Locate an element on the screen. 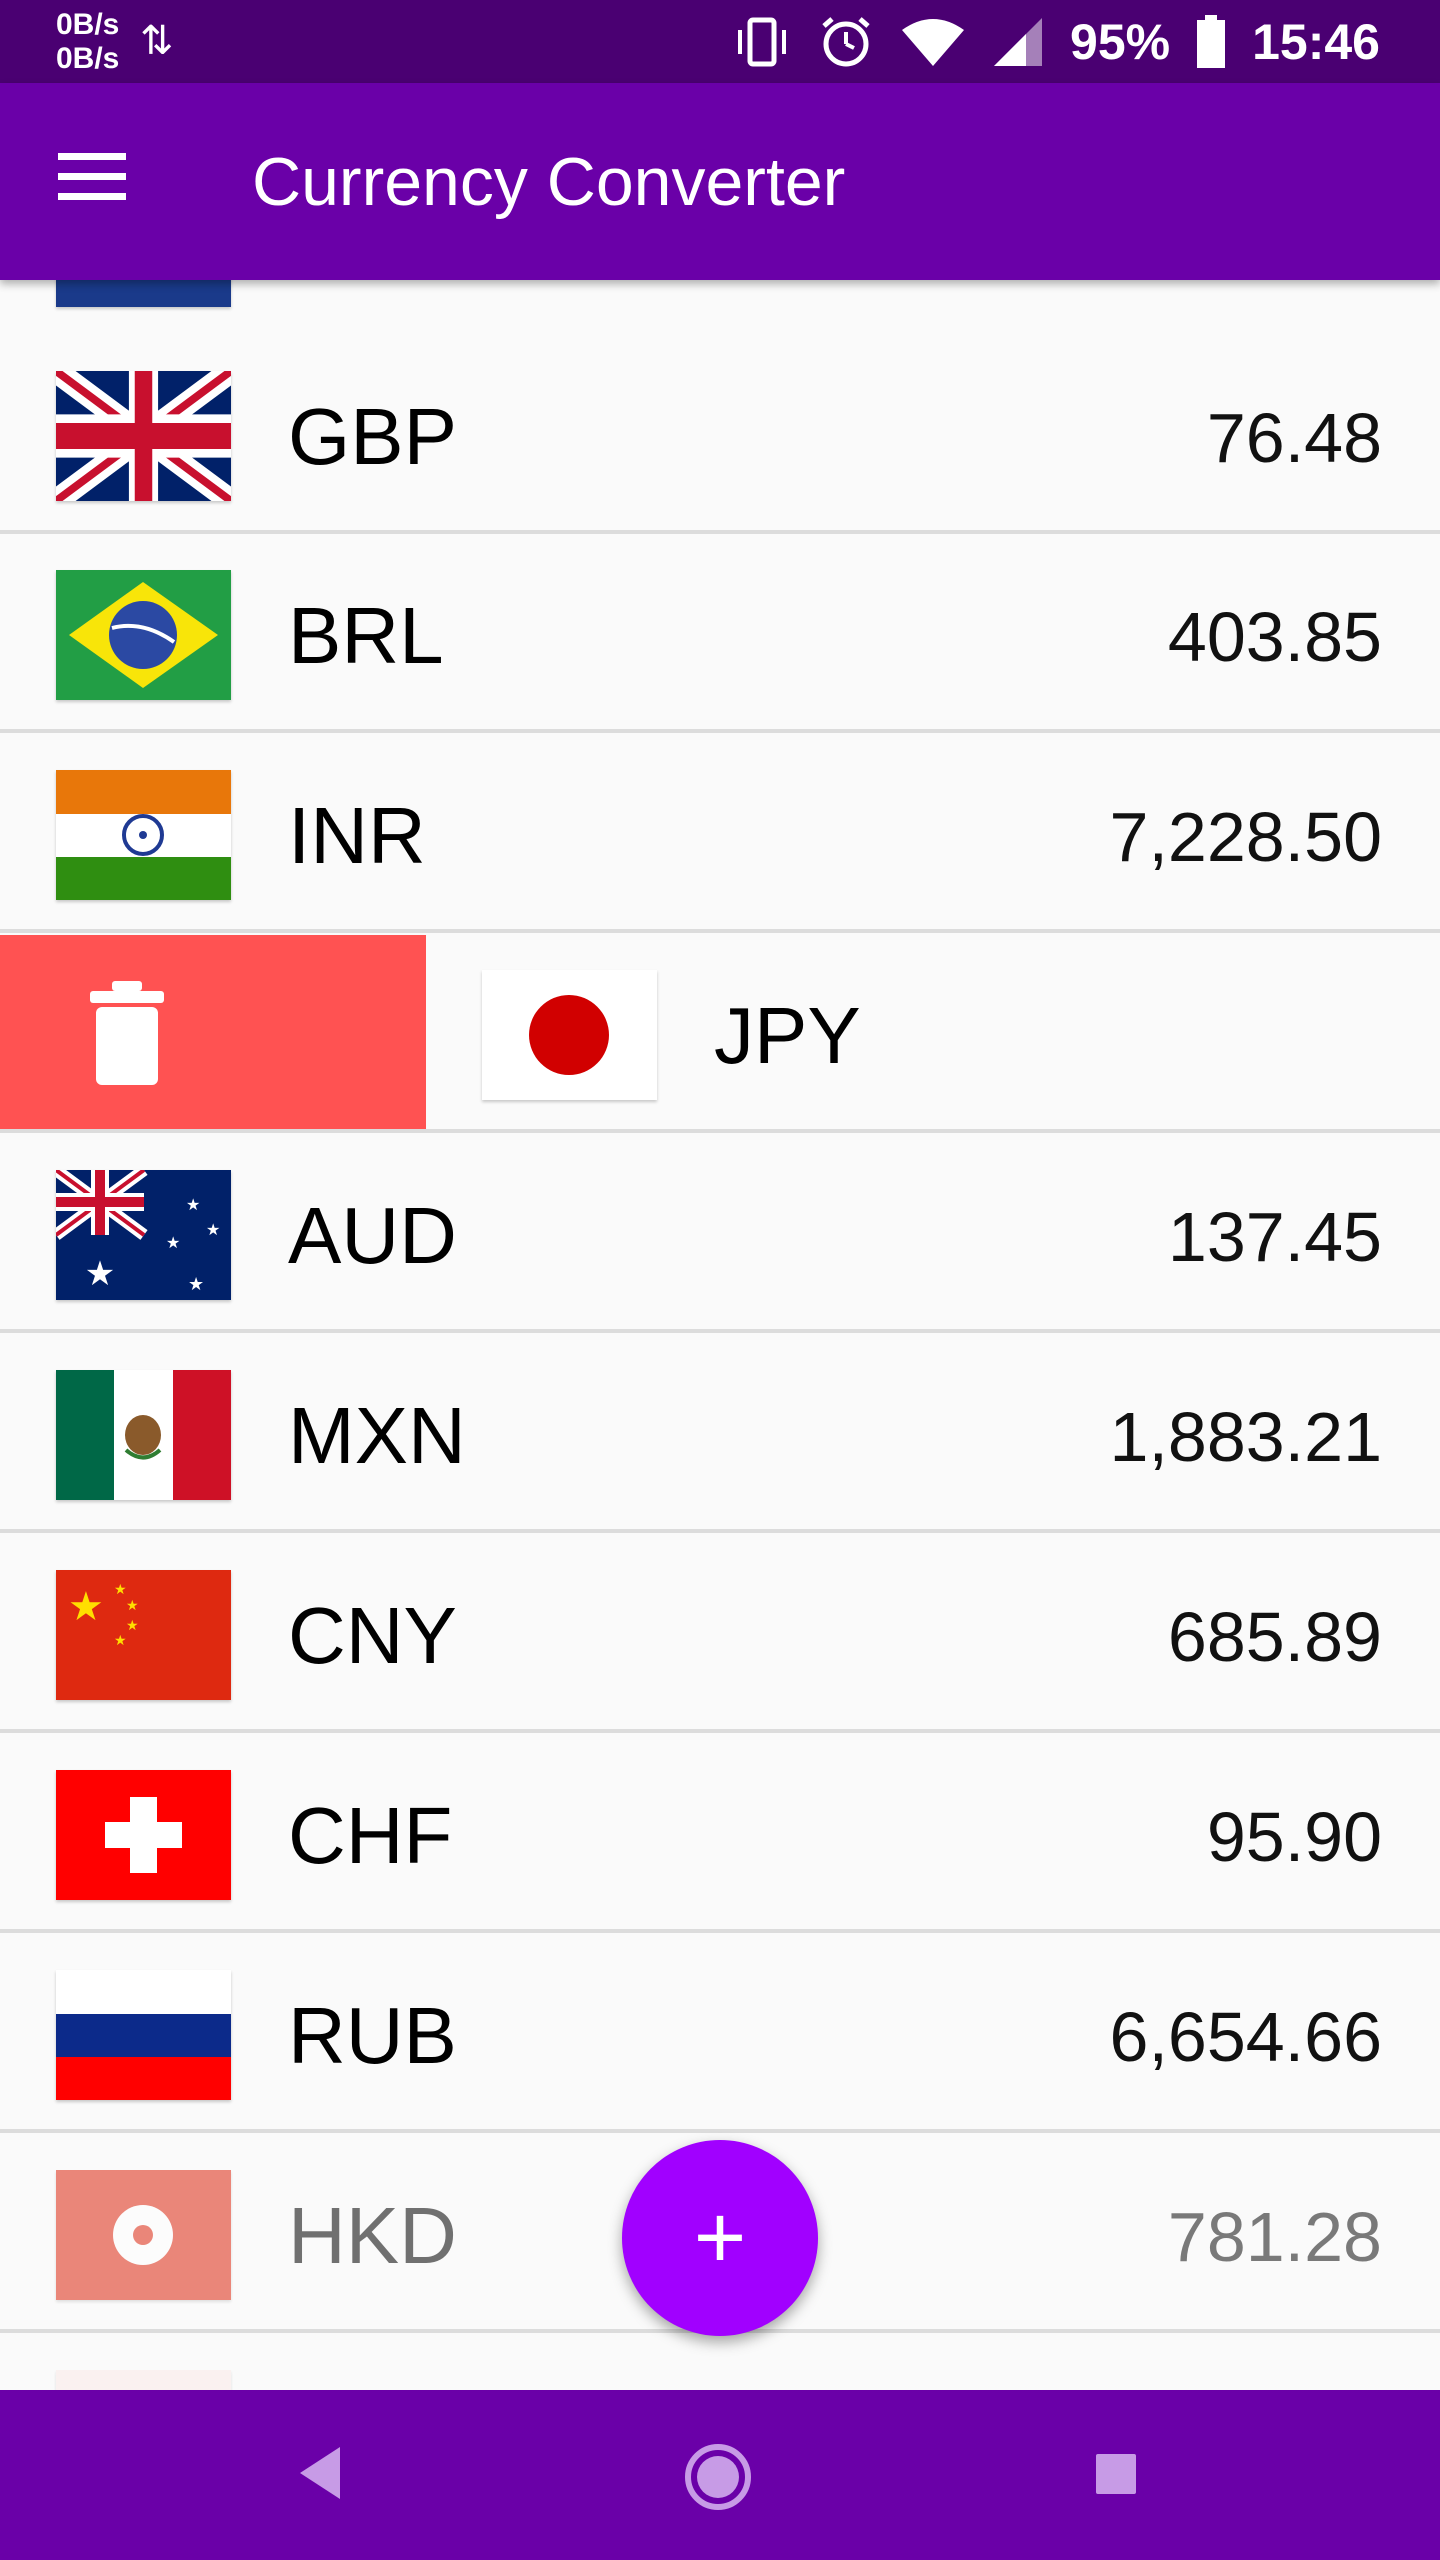  vibrate-icon is located at coordinates (762, 42).